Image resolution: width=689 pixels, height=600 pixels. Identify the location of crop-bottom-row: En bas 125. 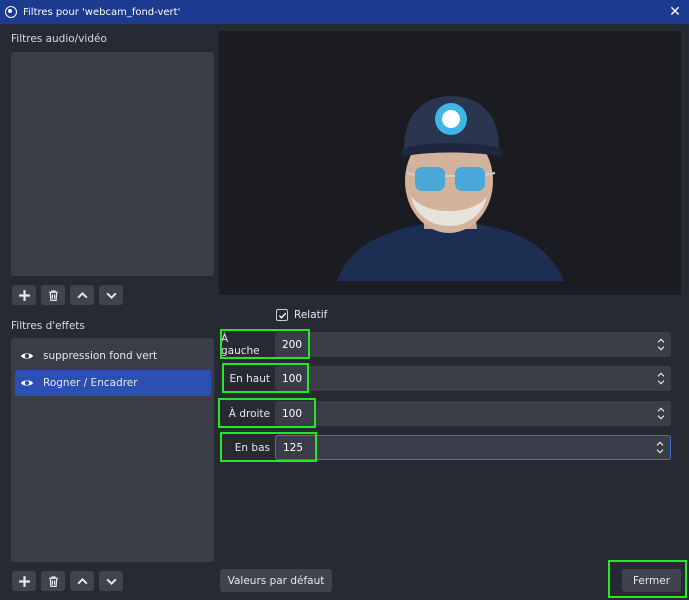
(446, 447).